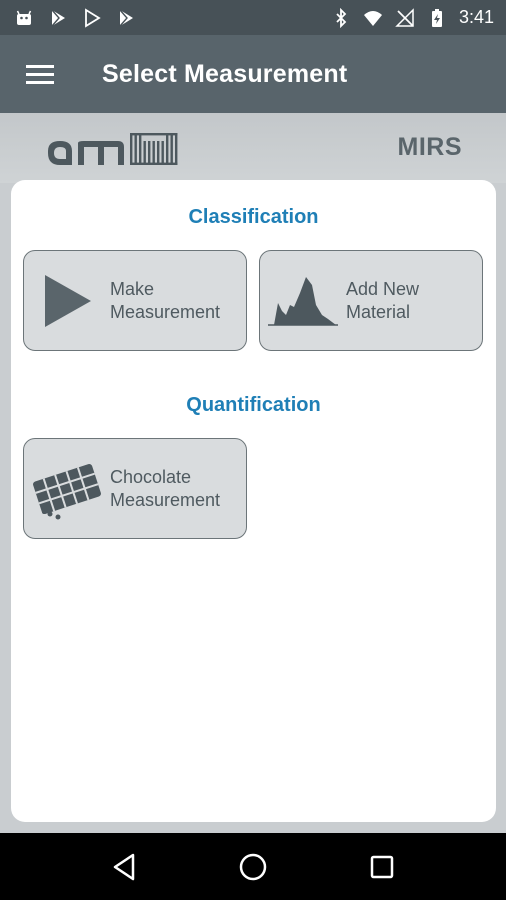 Image resolution: width=506 pixels, height=900 pixels. Describe the element at coordinates (405, 17) in the screenshot. I see `no-signal-icon` at that location.